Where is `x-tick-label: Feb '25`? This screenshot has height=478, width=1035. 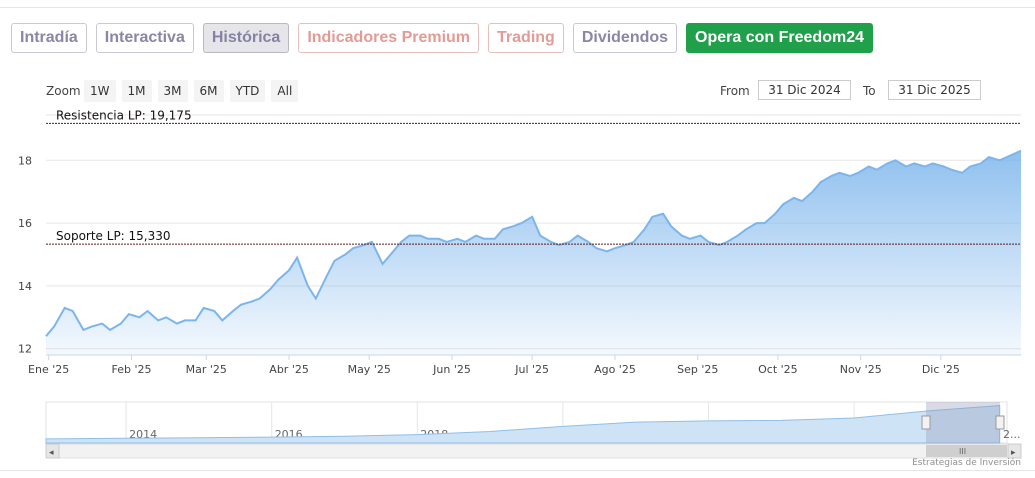
x-tick-label: Feb '25 is located at coordinates (131, 369).